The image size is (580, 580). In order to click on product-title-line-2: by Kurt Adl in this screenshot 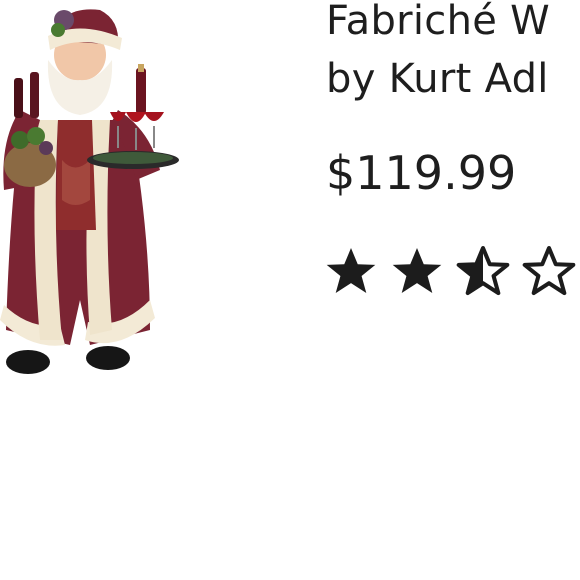, I will do `click(437, 79)`.